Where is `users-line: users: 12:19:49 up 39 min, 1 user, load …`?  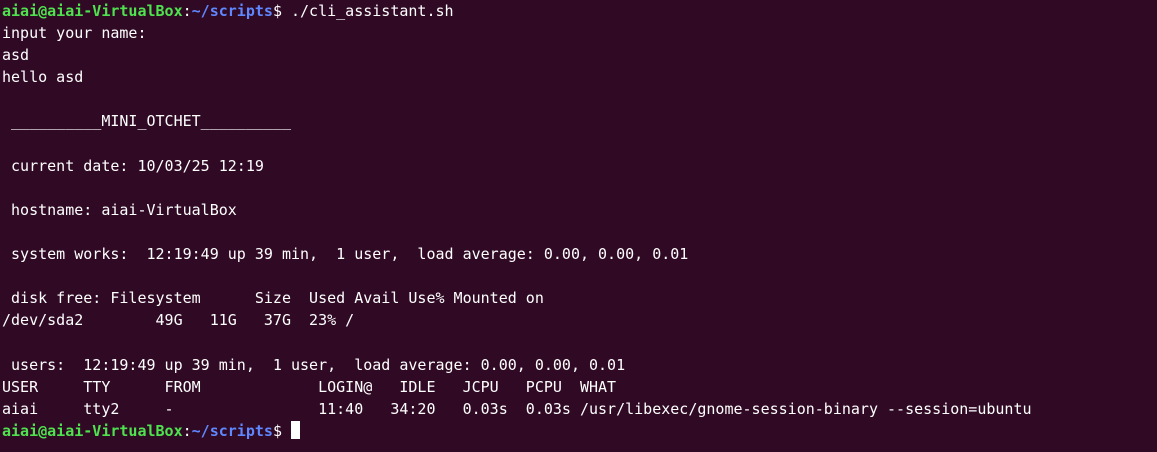
users-line: users: 12:19:49 up 39 min, 1 user, load … is located at coordinates (314, 364).